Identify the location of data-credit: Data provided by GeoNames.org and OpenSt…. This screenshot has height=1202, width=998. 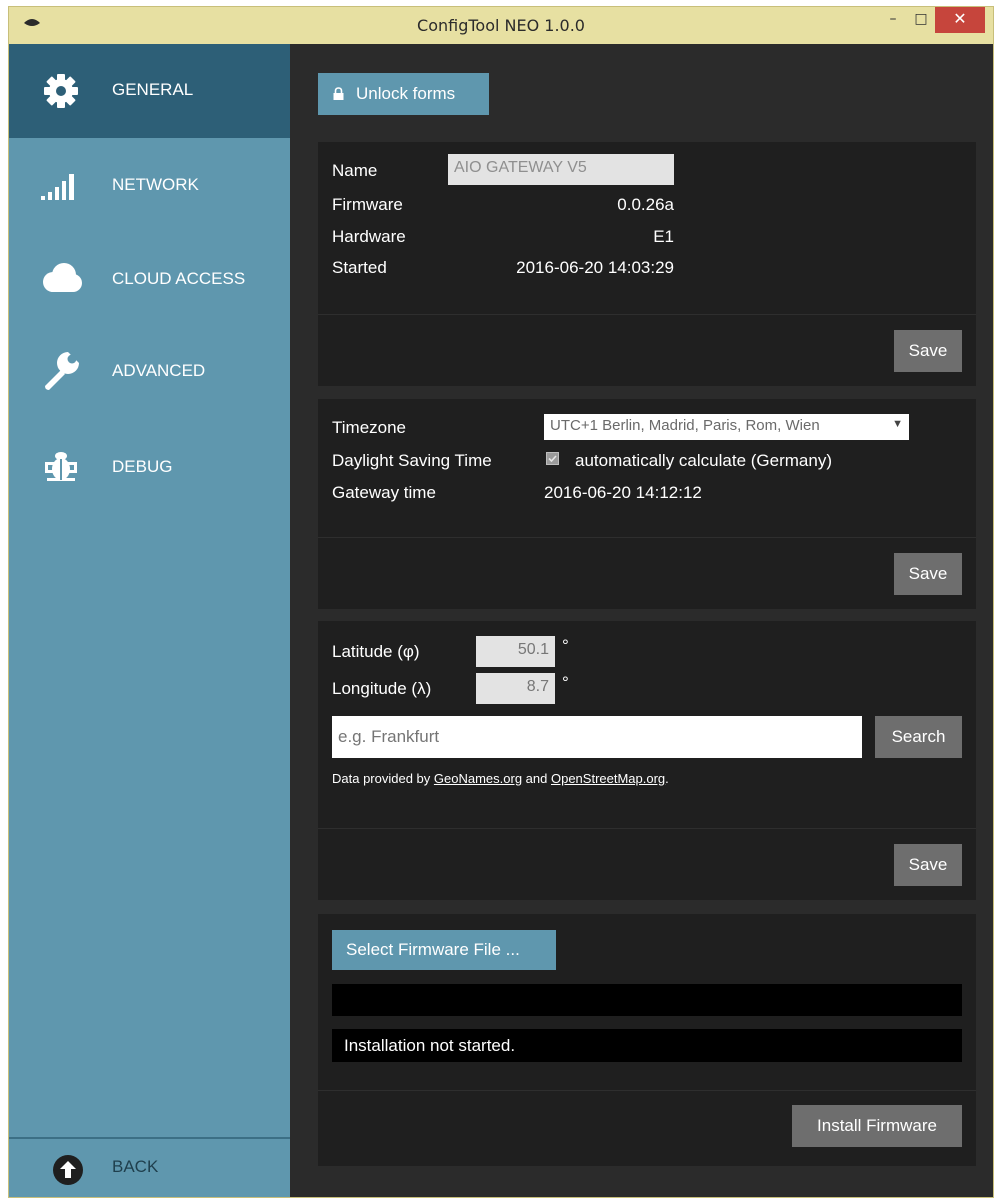
(500, 778).